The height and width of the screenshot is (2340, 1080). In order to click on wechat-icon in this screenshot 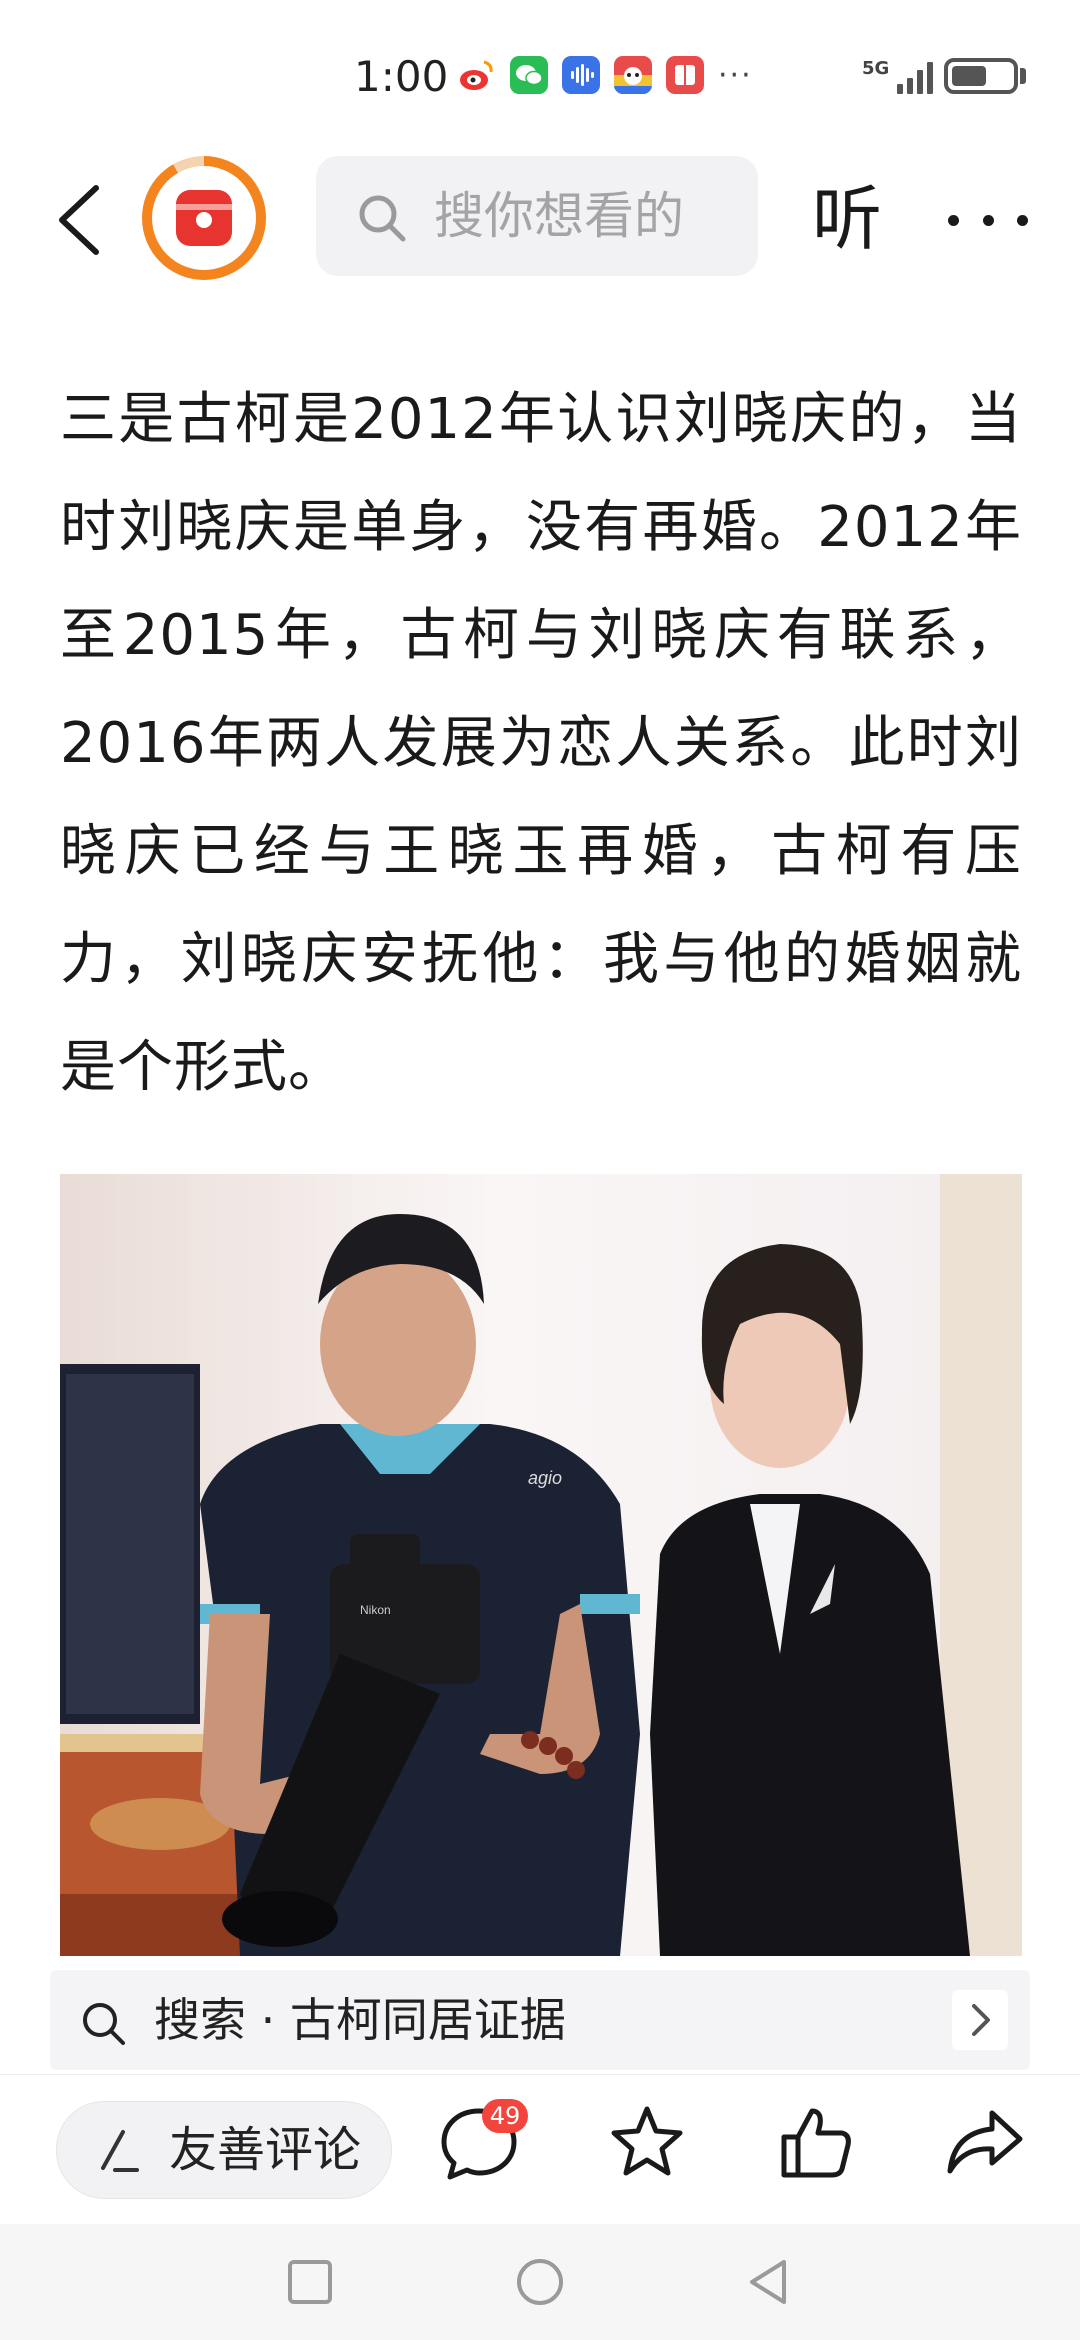, I will do `click(529, 75)`.